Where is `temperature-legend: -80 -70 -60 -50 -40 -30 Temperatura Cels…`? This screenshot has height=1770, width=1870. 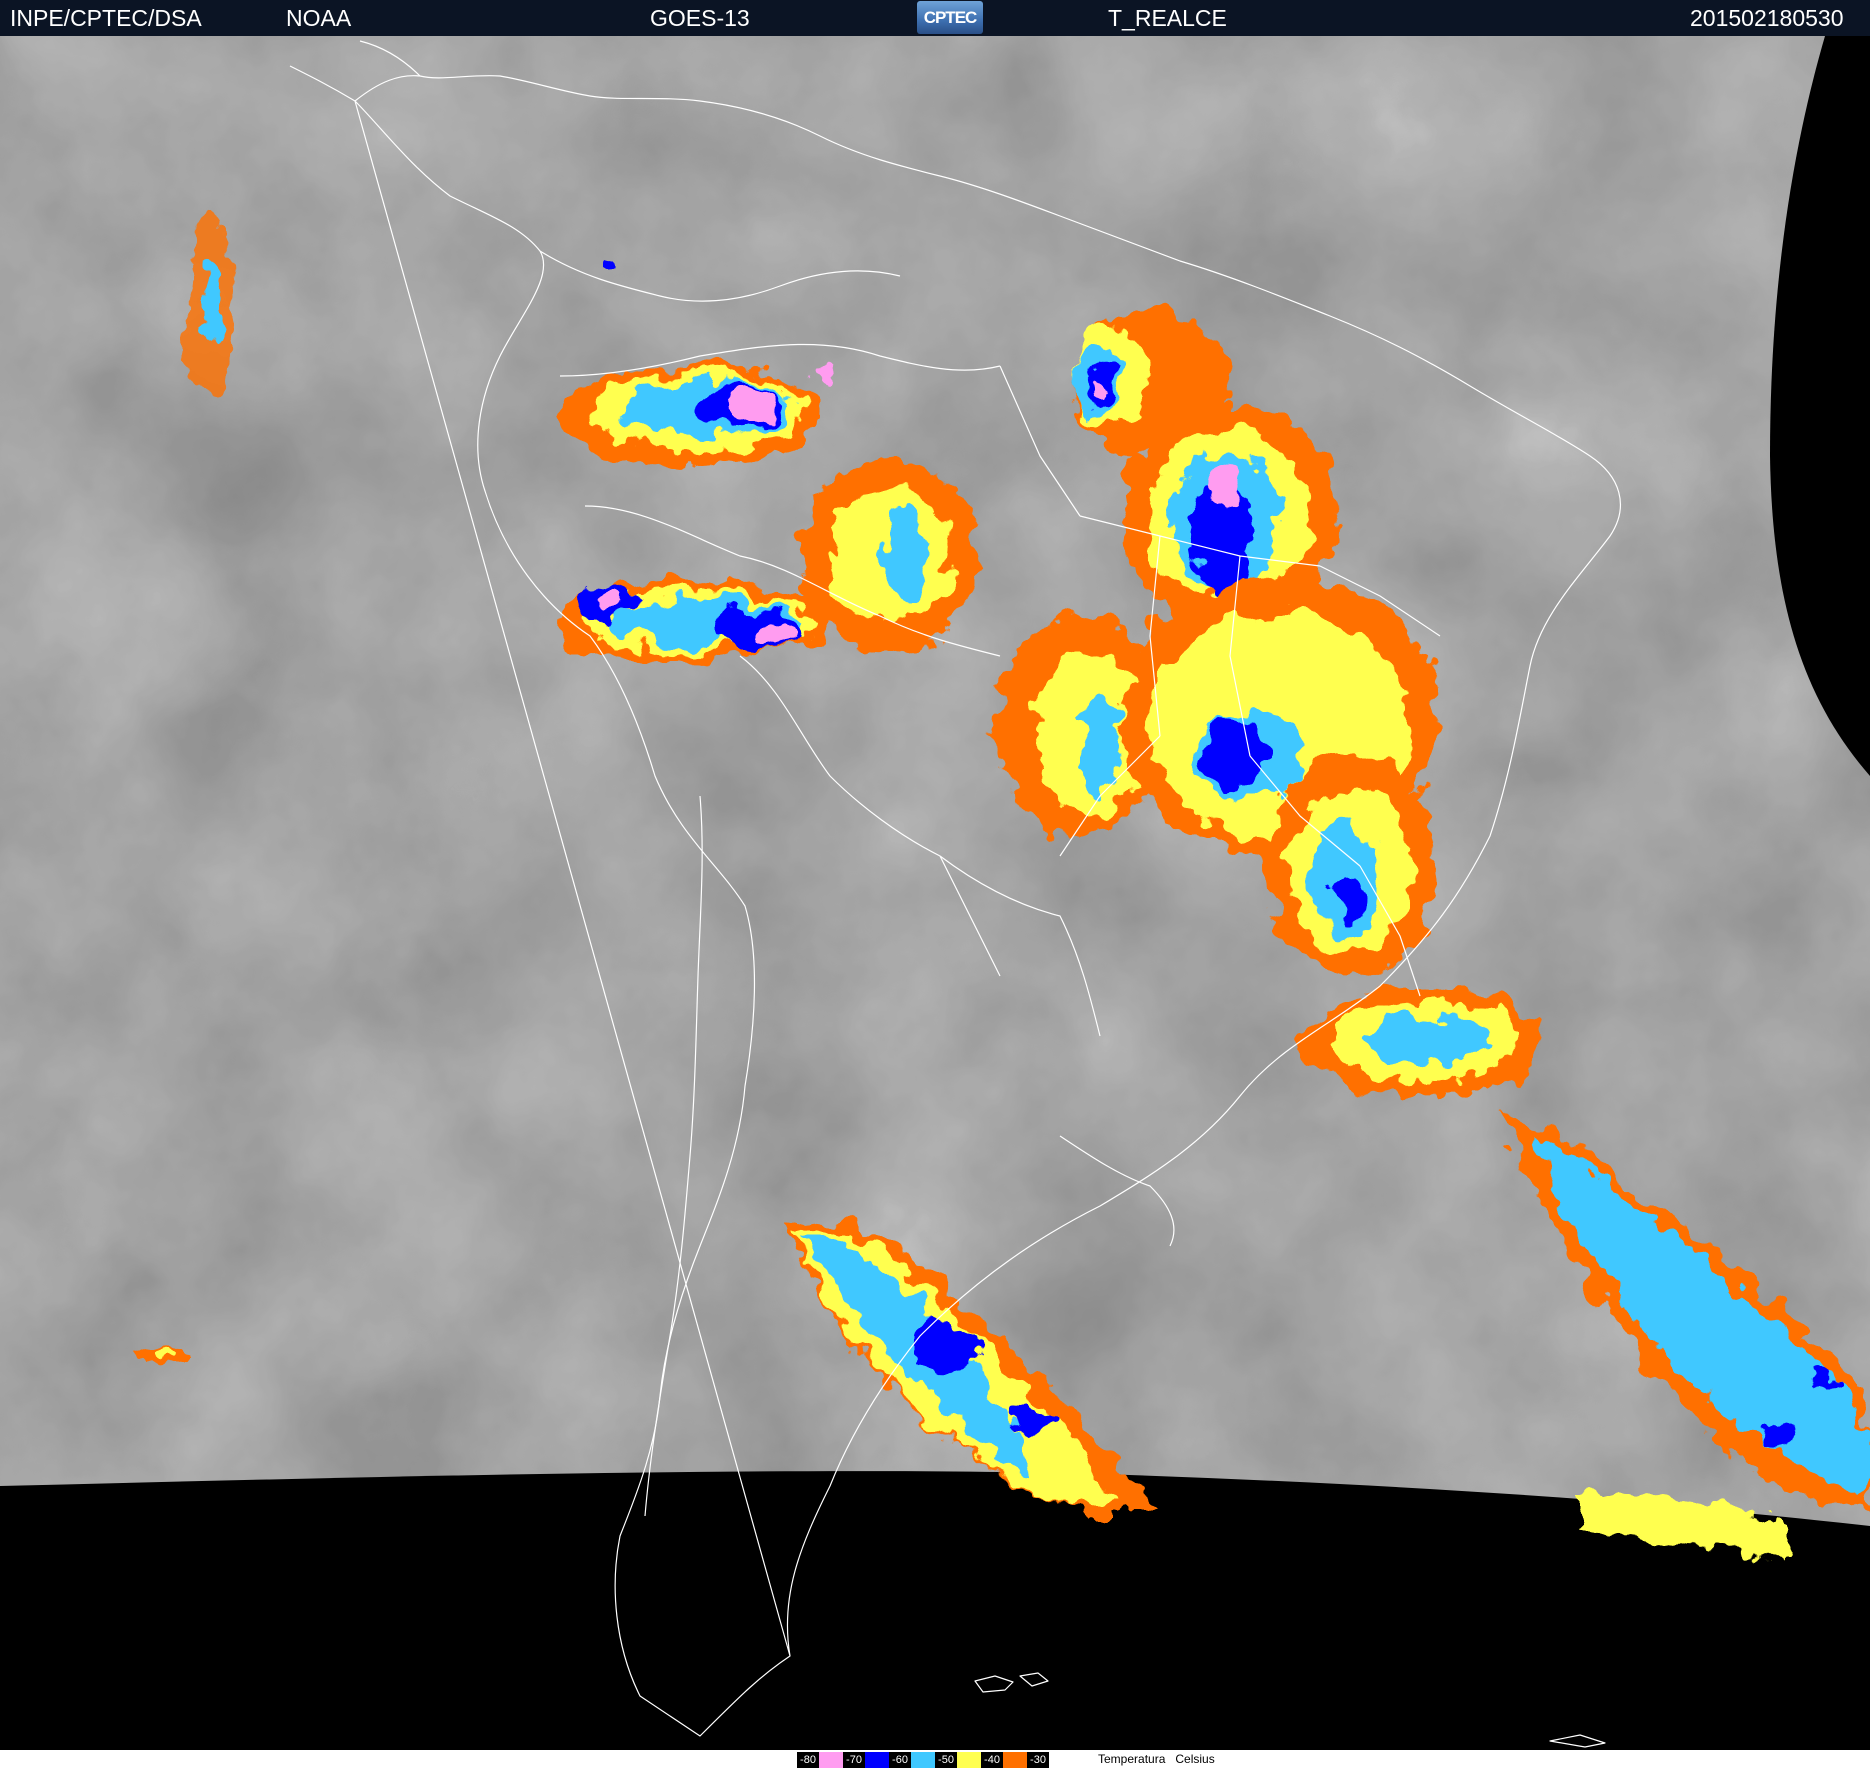
temperature-legend: -80 -70 -60 -50 -40 -30 Temperatura Cels… is located at coordinates (935, 1760).